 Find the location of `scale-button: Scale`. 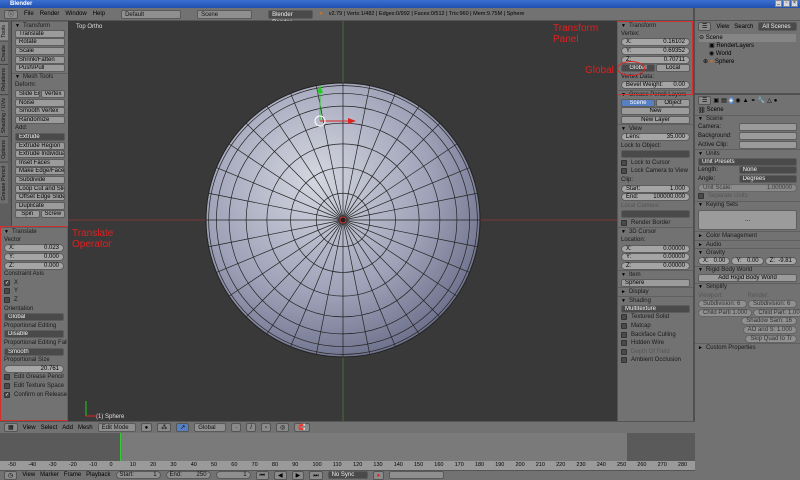

scale-button: Scale is located at coordinates (40, 51).